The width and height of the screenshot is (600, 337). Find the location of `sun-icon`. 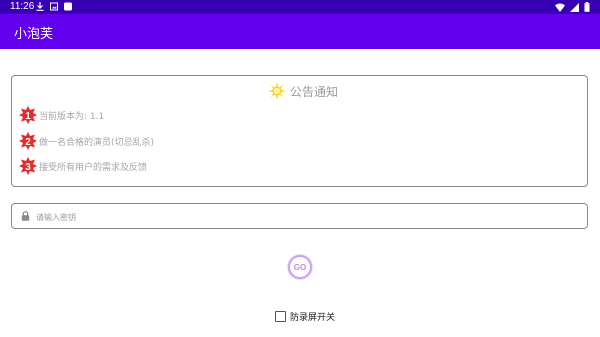

sun-icon is located at coordinates (277, 91).